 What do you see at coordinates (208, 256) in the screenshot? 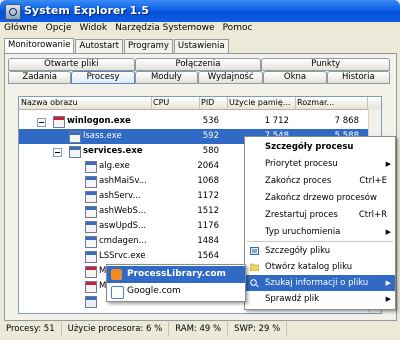
I see `pid: 1564` at bounding box center [208, 256].